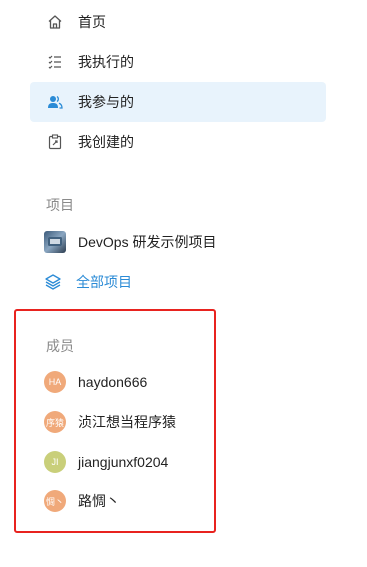 Image resolution: width=367 pixels, height=567 pixels. Describe the element at coordinates (104, 282) in the screenshot. I see `all-projects-label: 全部项目` at that location.